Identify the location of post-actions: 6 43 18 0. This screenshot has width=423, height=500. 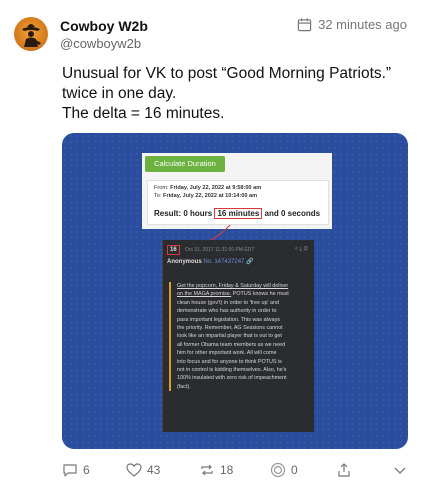
(211, 474).